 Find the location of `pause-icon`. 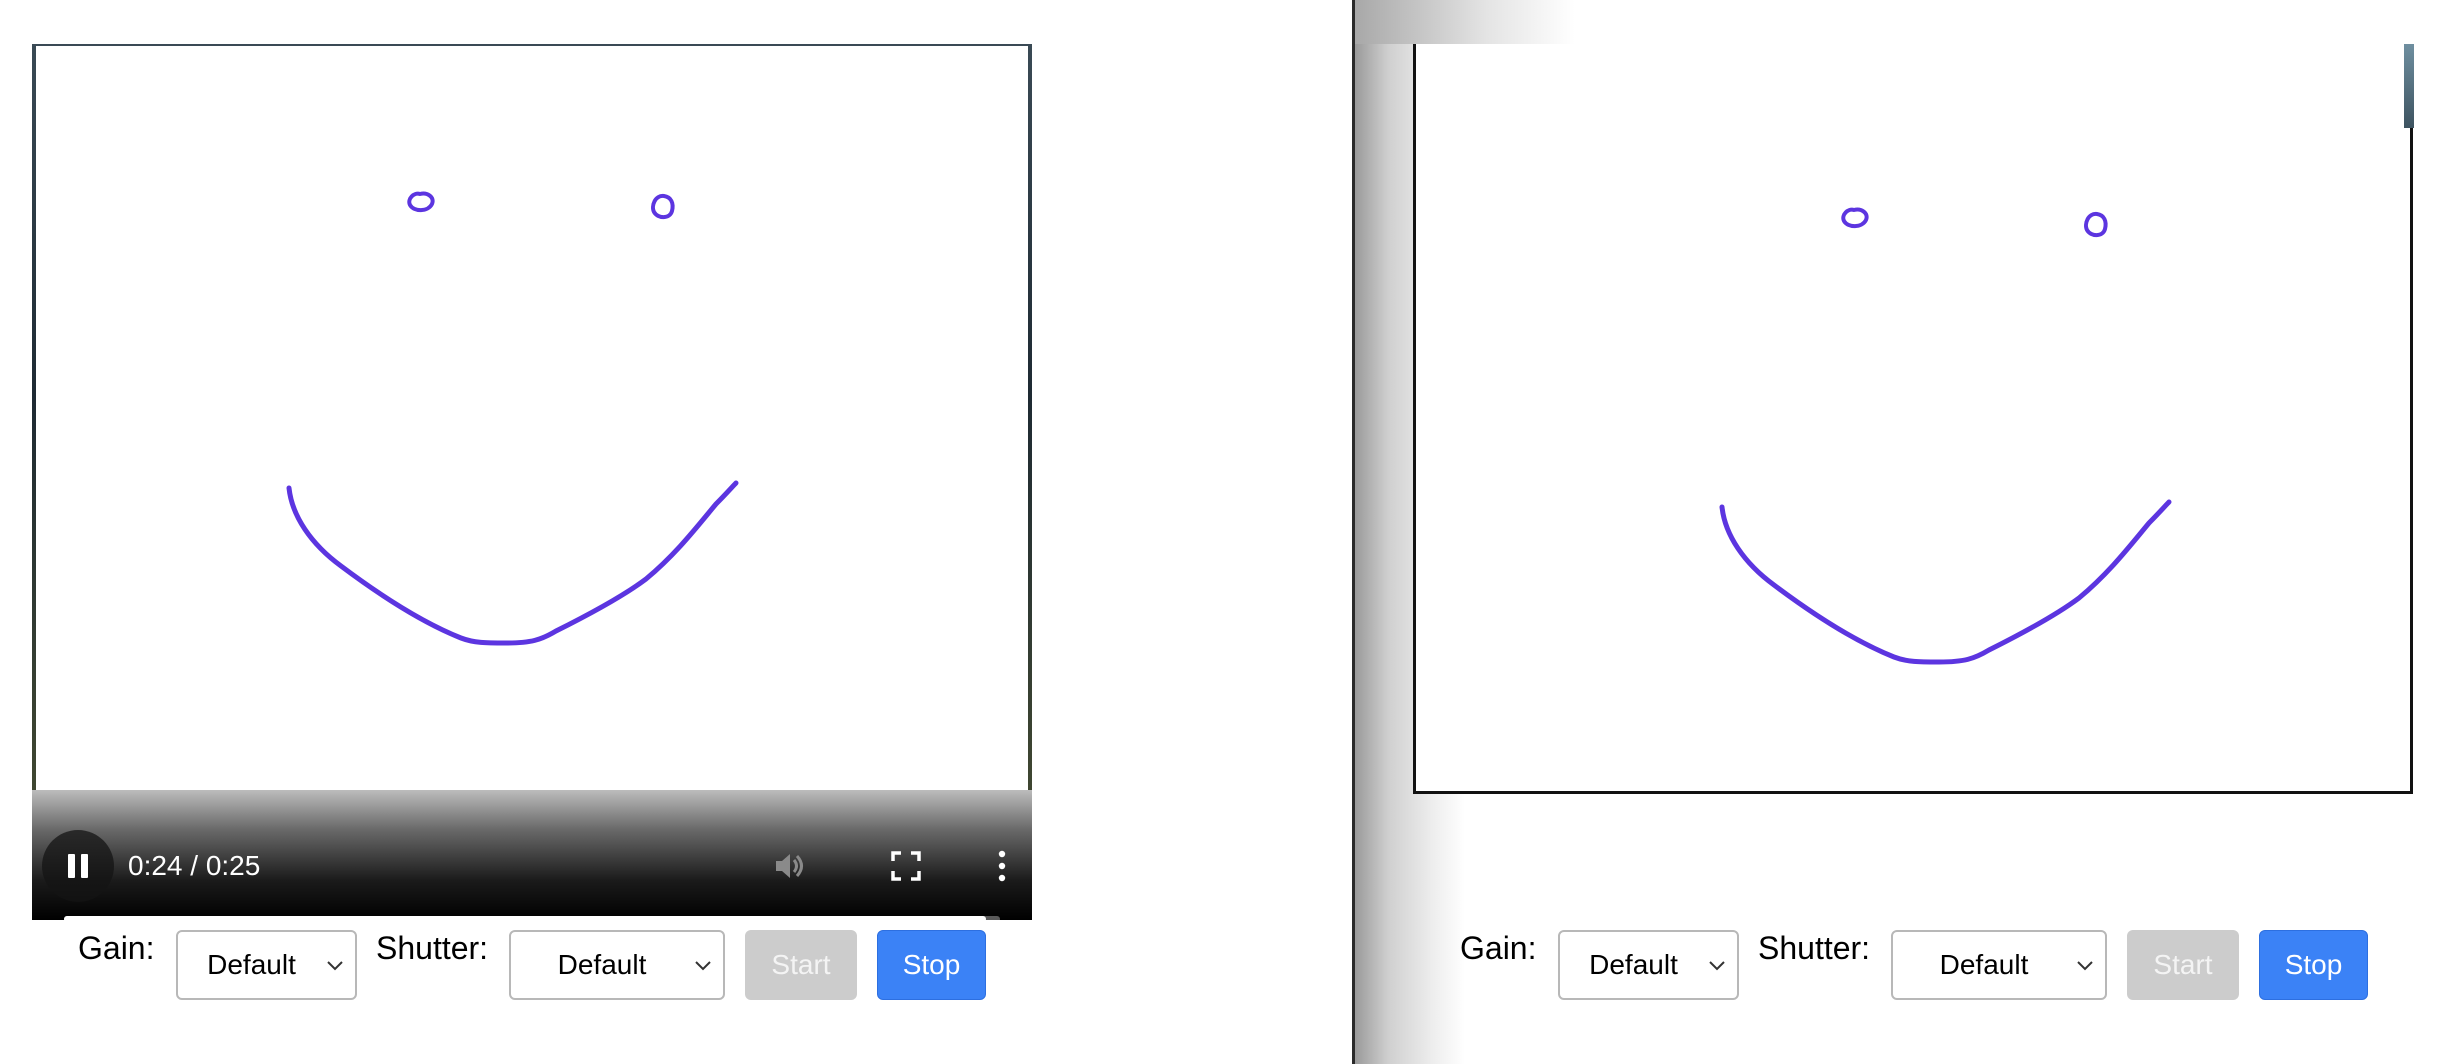

pause-icon is located at coordinates (78, 866).